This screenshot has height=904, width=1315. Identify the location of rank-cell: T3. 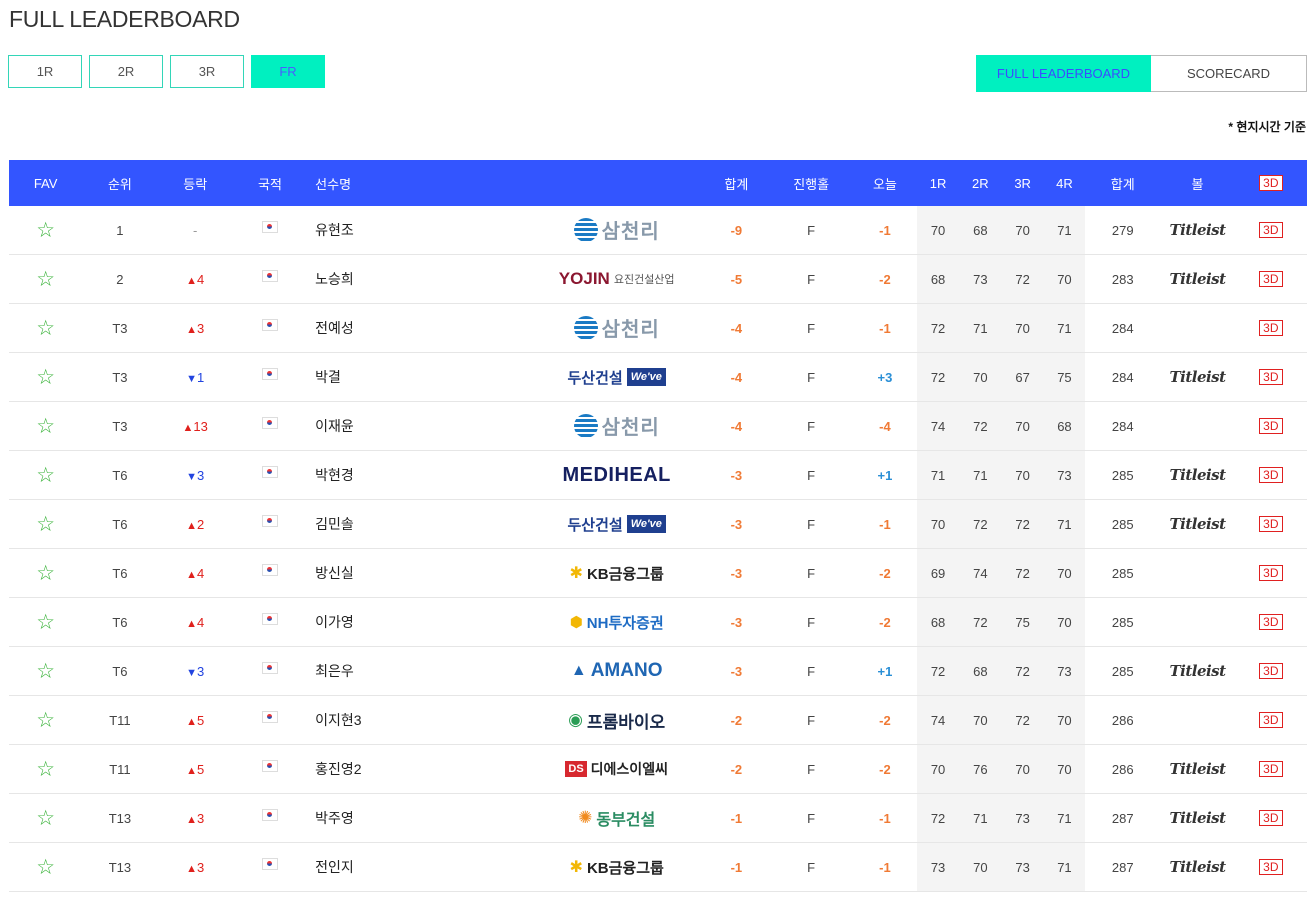
(120, 377).